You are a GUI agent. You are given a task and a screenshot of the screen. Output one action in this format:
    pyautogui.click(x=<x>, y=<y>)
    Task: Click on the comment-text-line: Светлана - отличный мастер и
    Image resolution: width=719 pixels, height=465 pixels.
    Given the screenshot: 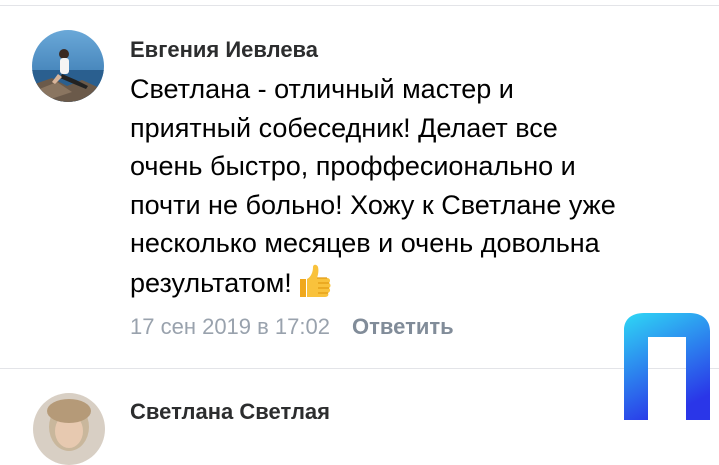 What is the action you would take?
    pyautogui.click(x=322, y=89)
    